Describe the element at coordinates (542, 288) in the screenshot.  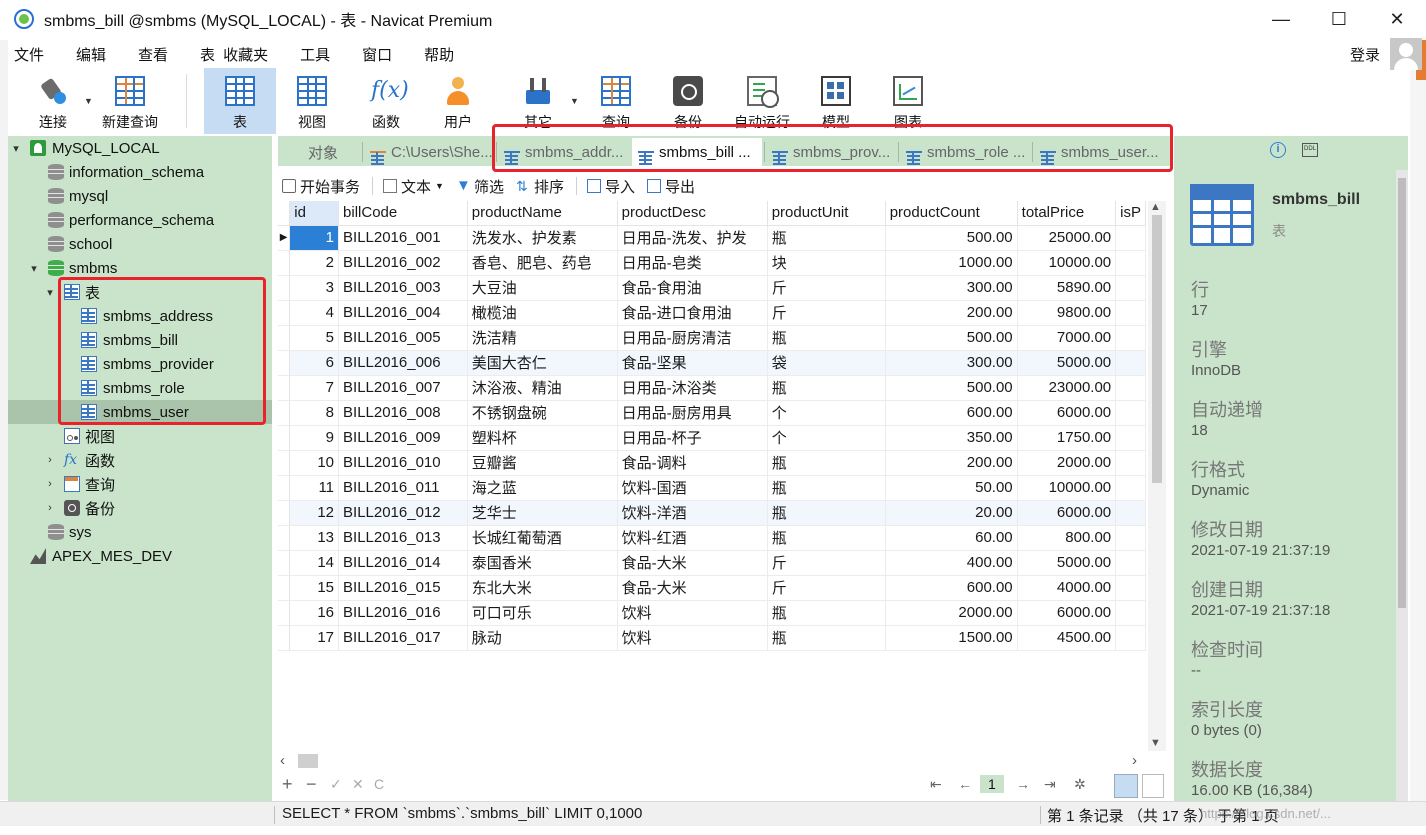
I see `cell-productname: 大豆油` at that location.